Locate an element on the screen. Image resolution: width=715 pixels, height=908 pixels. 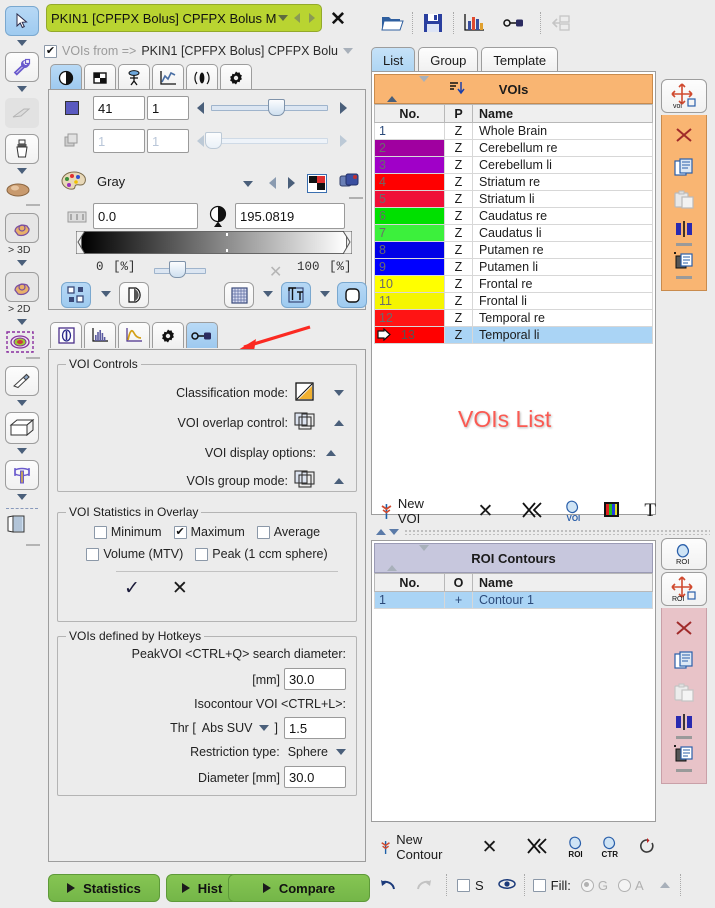
colorbar-right-grip is located at coordinates (347, 242).